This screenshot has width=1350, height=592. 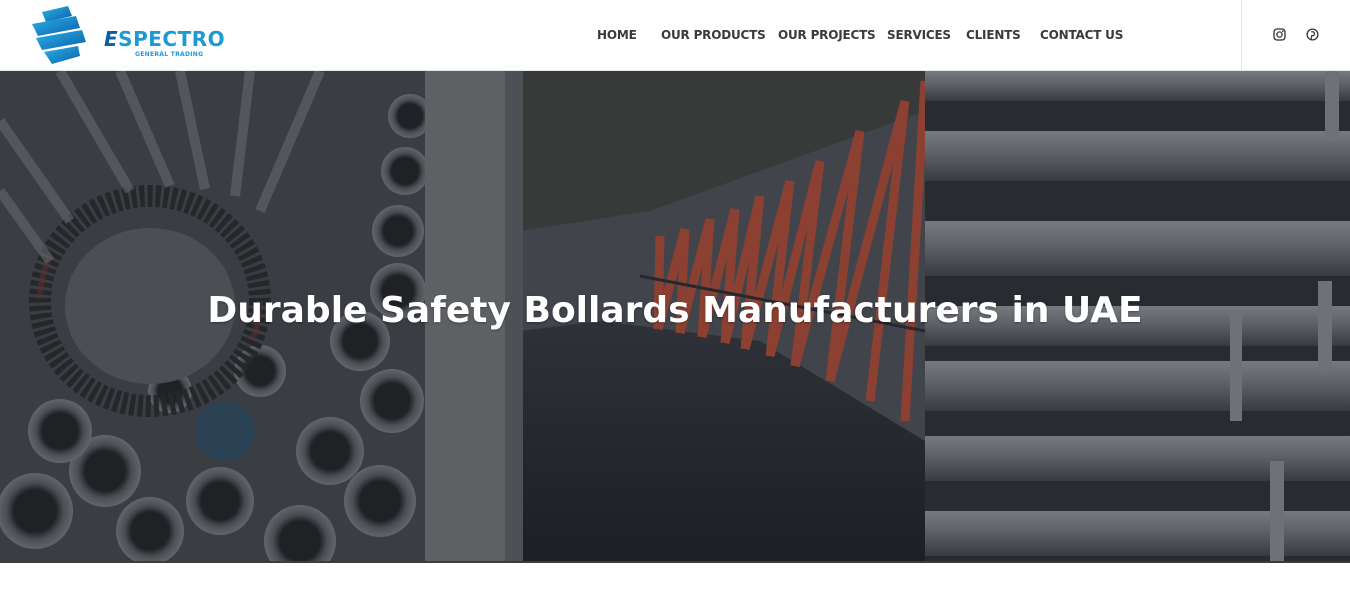 I want to click on nav-services: SERVICES, so click(x=919, y=35).